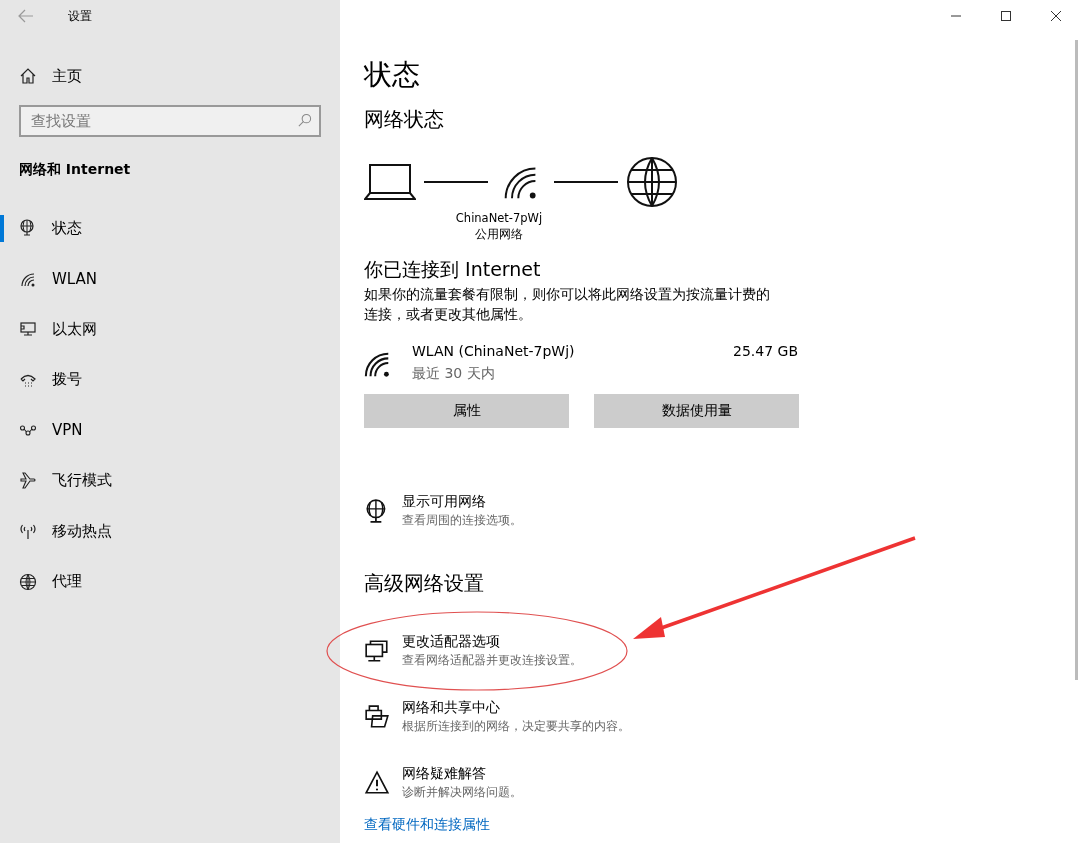 The width and height of the screenshot is (1080, 843). Describe the element at coordinates (466, 411) in the screenshot. I see `action-button: 属性` at that location.